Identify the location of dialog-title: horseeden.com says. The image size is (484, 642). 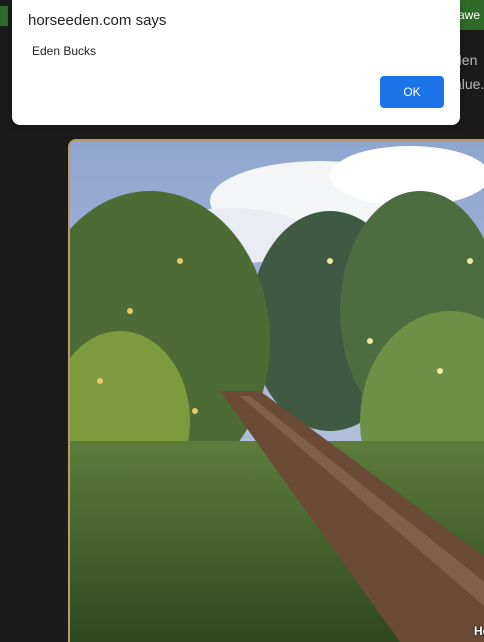
(97, 20).